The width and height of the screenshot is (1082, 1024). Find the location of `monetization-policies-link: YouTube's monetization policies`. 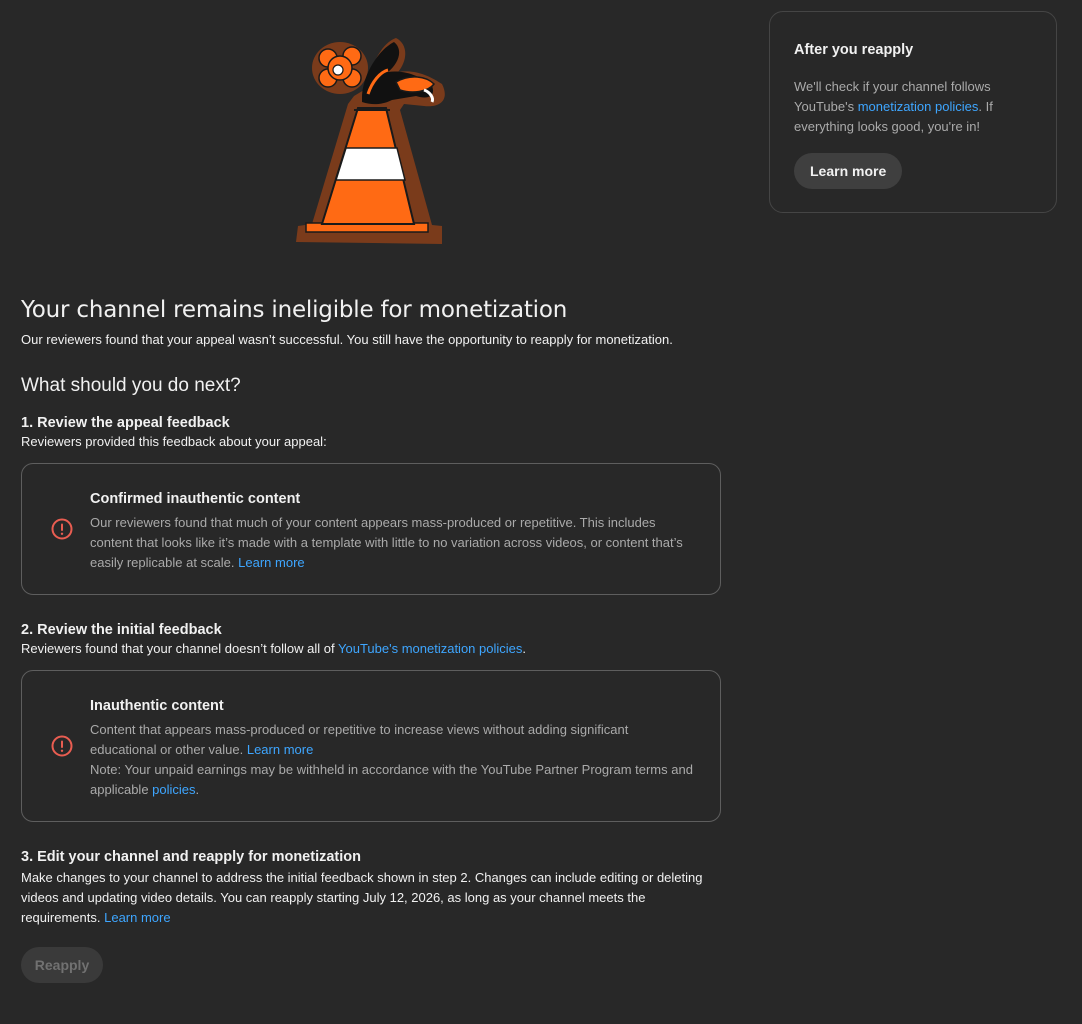

monetization-policies-link: YouTube's monetization policies is located at coordinates (430, 648).